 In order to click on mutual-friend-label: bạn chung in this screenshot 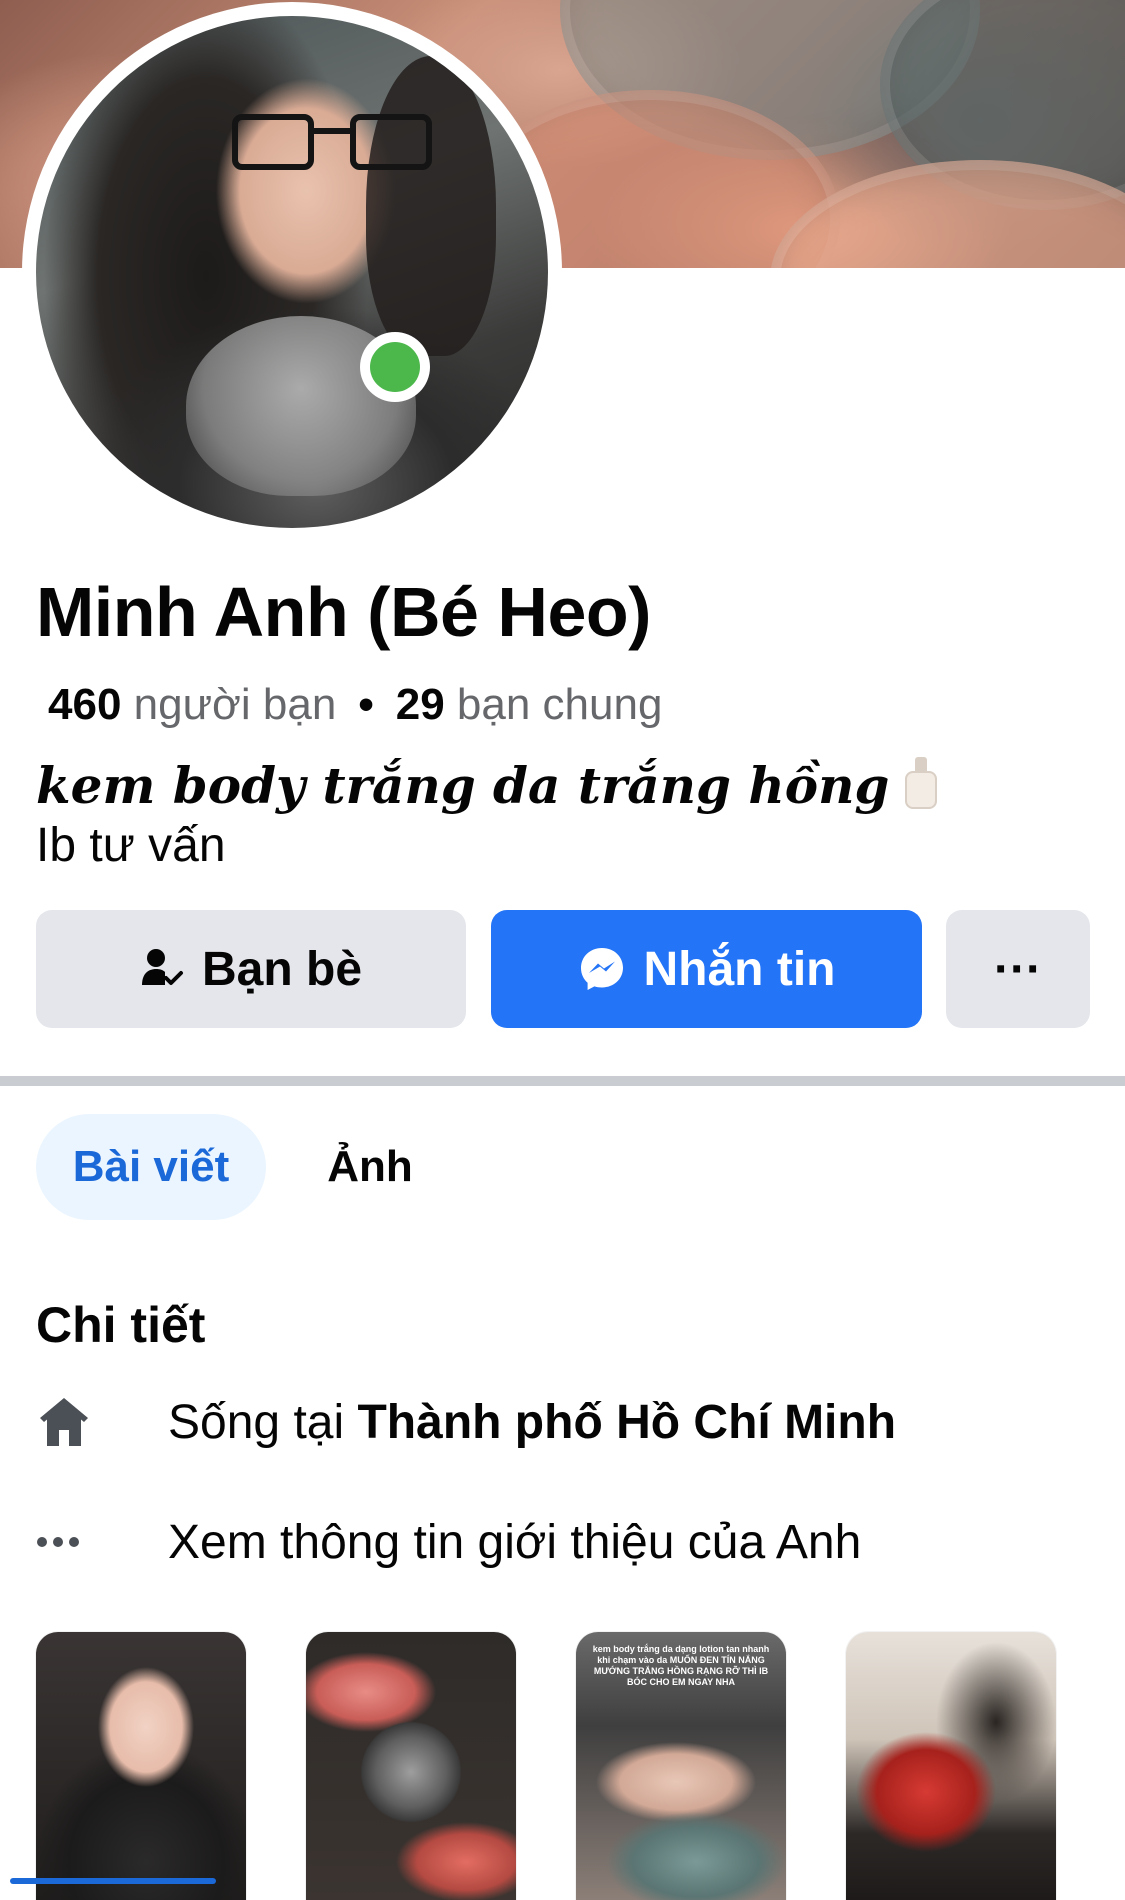, I will do `click(559, 704)`.